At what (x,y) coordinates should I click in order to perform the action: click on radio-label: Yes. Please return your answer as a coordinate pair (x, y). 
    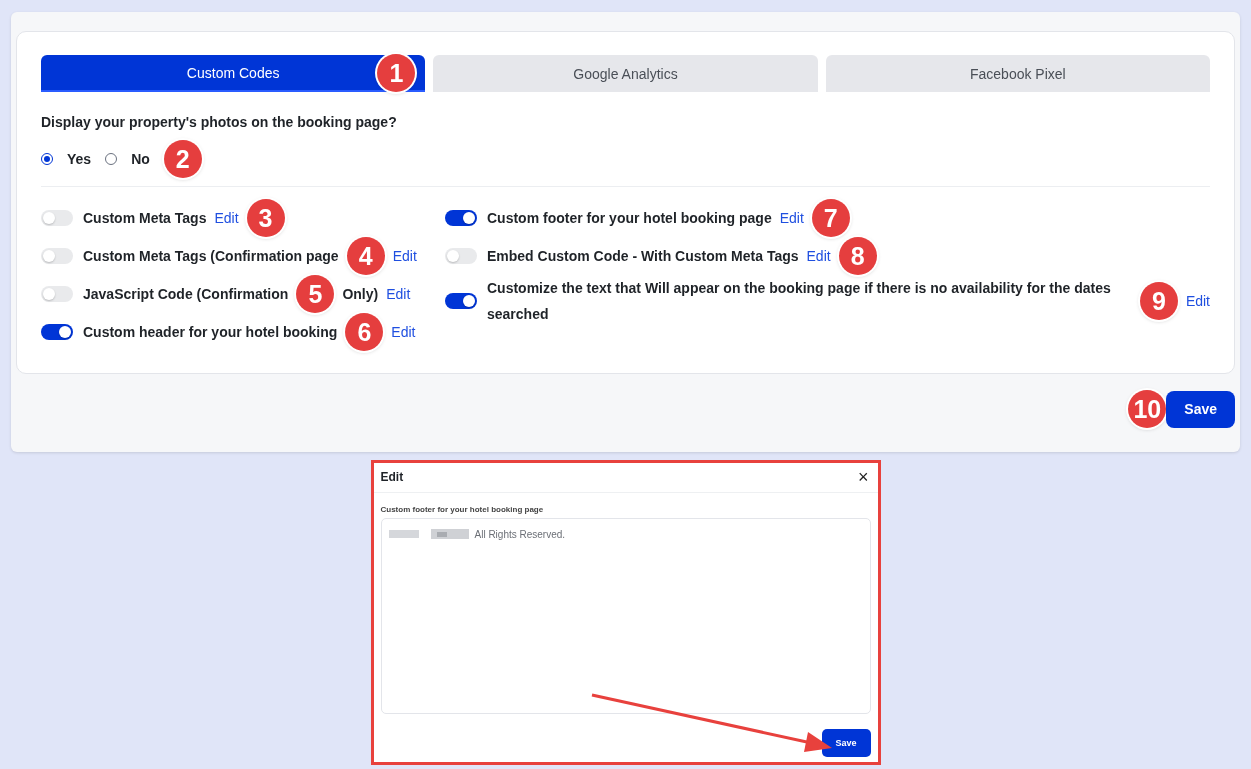
    Looking at the image, I should click on (79, 159).